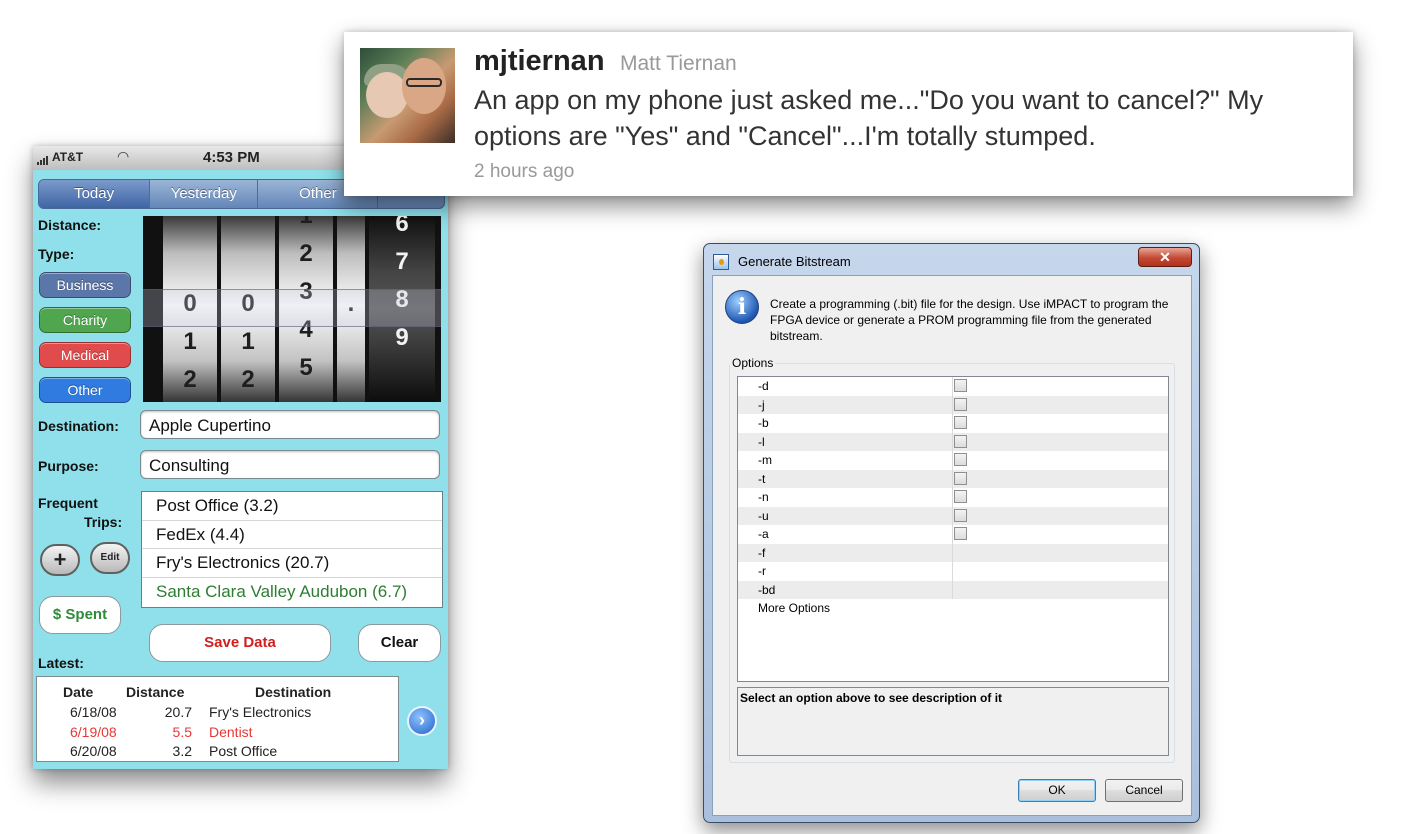  What do you see at coordinates (204, 194) in the screenshot?
I see `tab-yesterday: Yesterday` at bounding box center [204, 194].